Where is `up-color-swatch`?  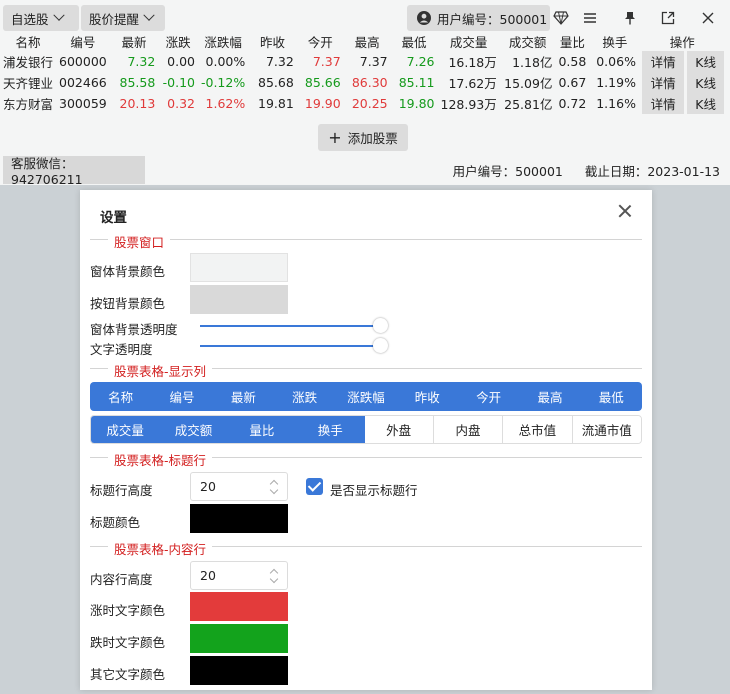
up-color-swatch is located at coordinates (239, 606).